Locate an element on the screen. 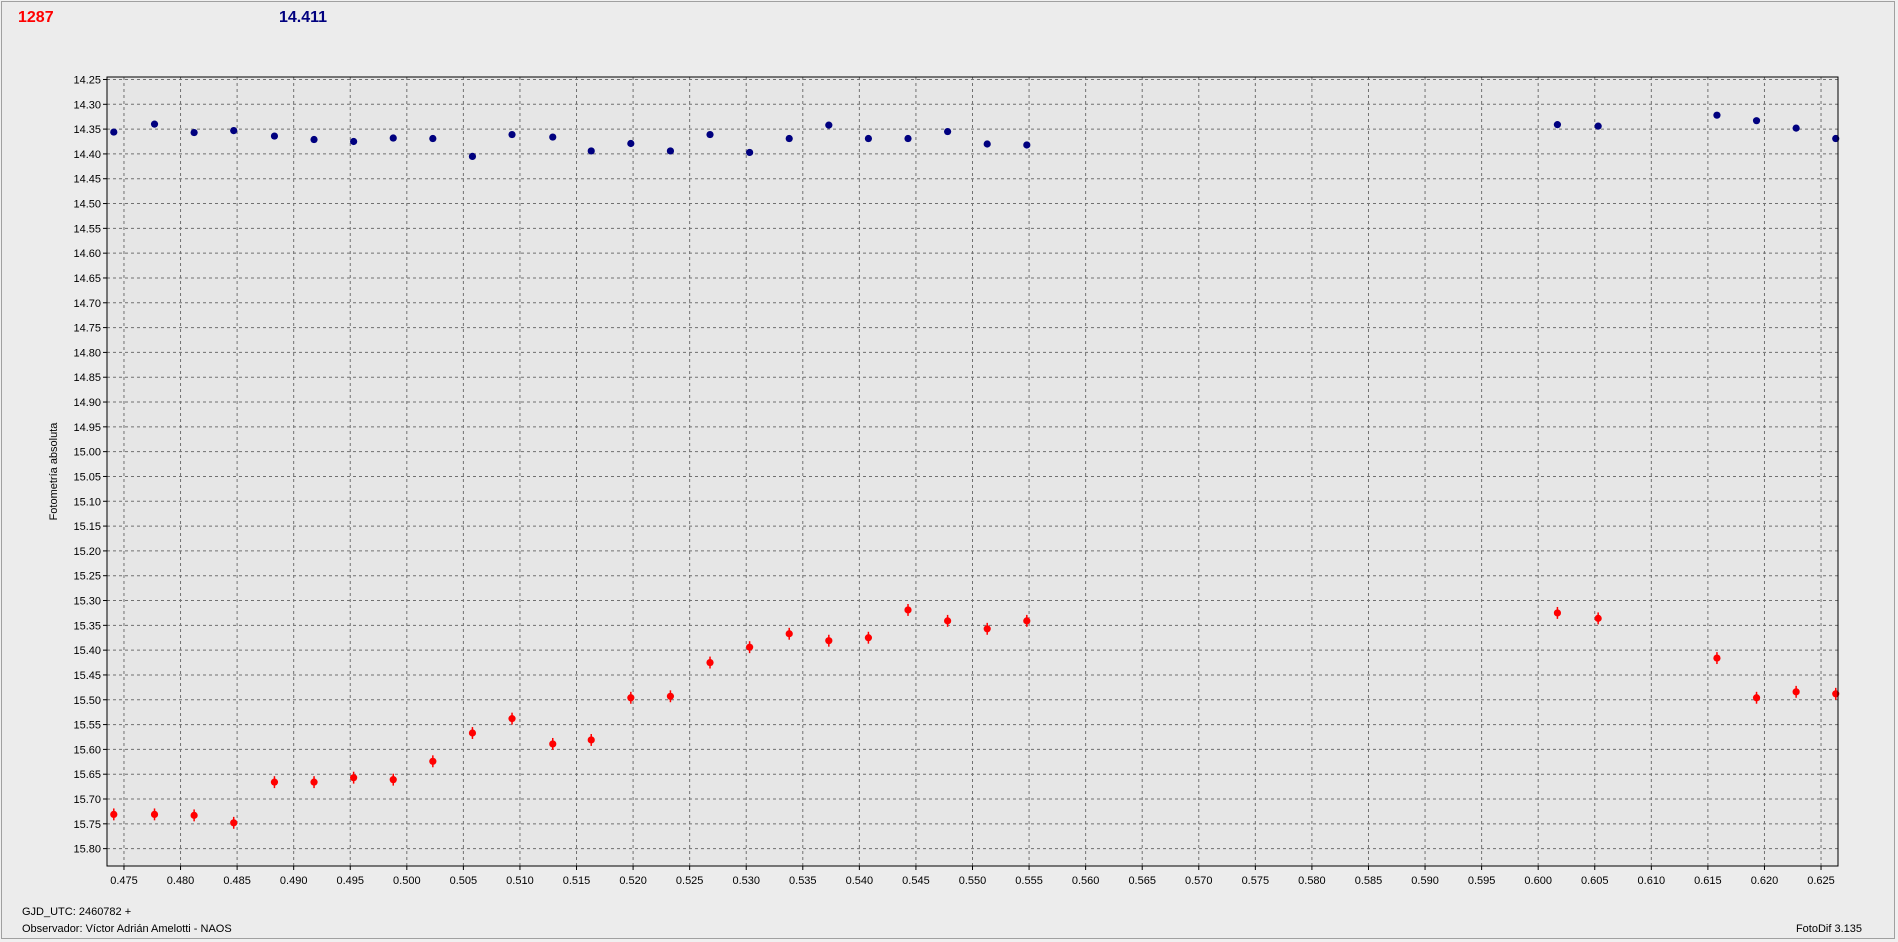 The height and width of the screenshot is (942, 1898). y-tick-label: 15.75 is located at coordinates (87, 825).